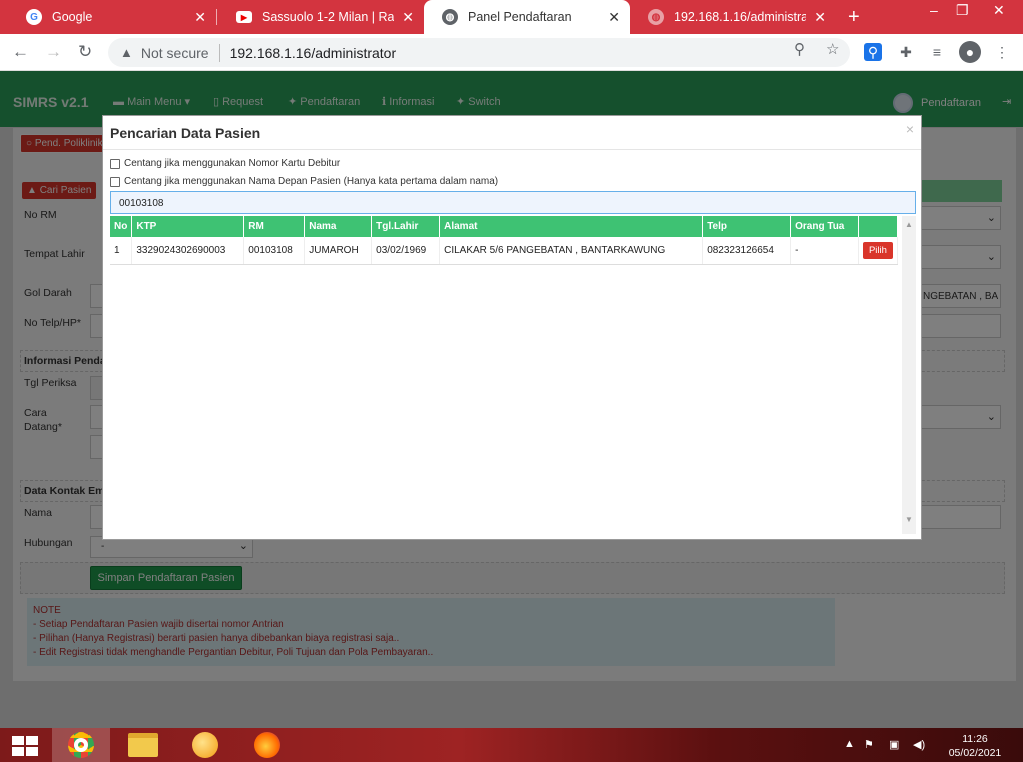 The height and width of the screenshot is (762, 1023). I want to click on col-header: Telp, so click(747, 226).